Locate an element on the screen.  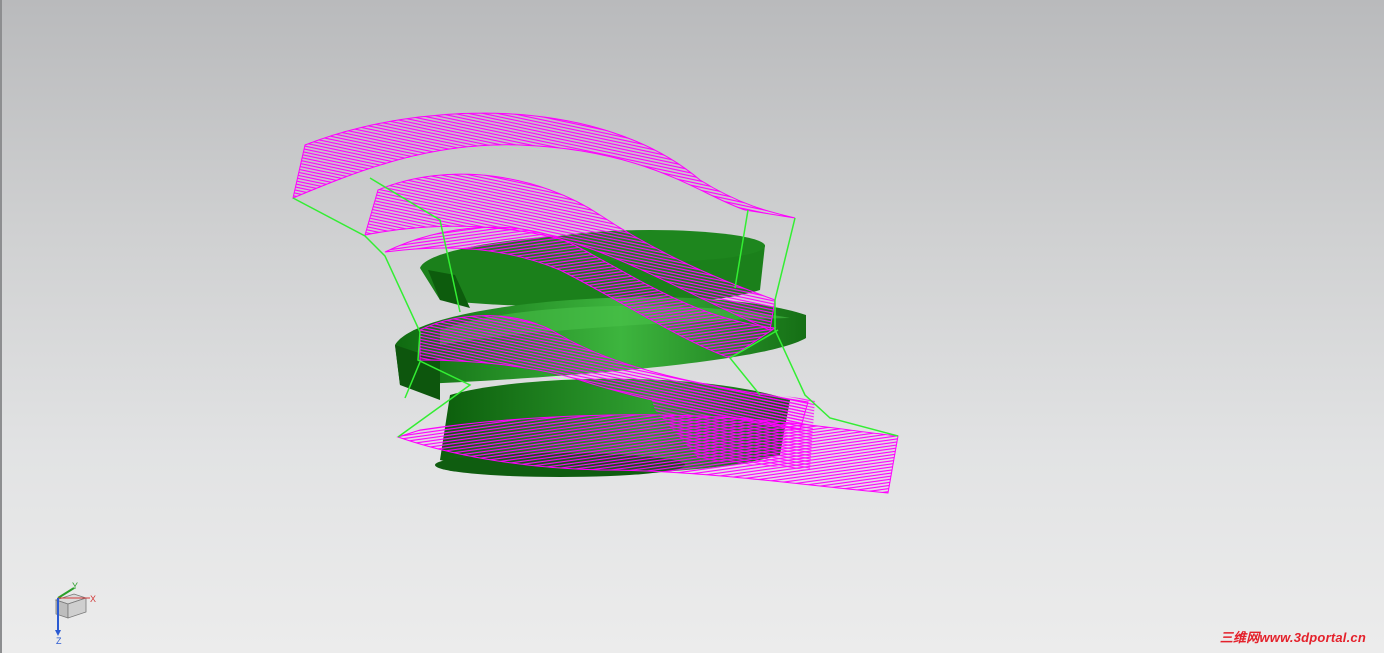
triad-y-label: Y is located at coordinates (75, 586).